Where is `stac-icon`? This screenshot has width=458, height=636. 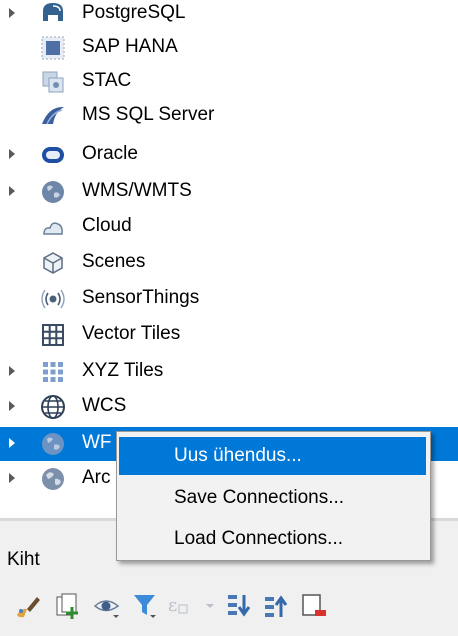
stac-icon is located at coordinates (53, 82).